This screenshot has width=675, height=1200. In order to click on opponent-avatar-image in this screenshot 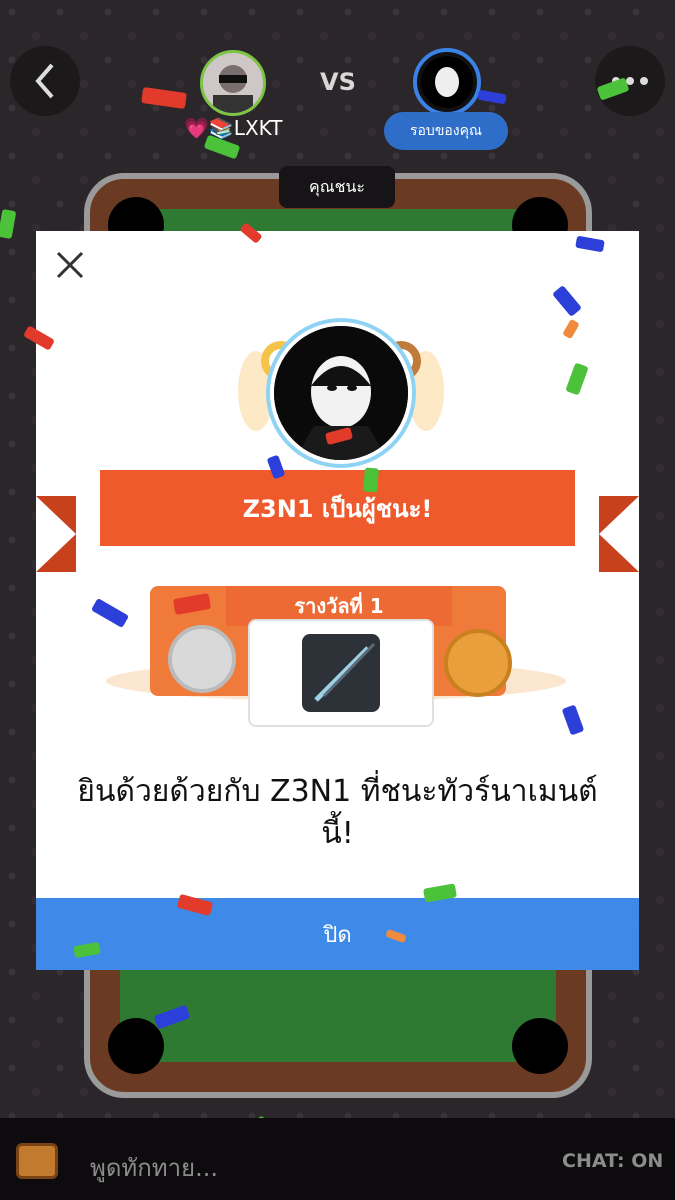, I will do `click(233, 89)`.